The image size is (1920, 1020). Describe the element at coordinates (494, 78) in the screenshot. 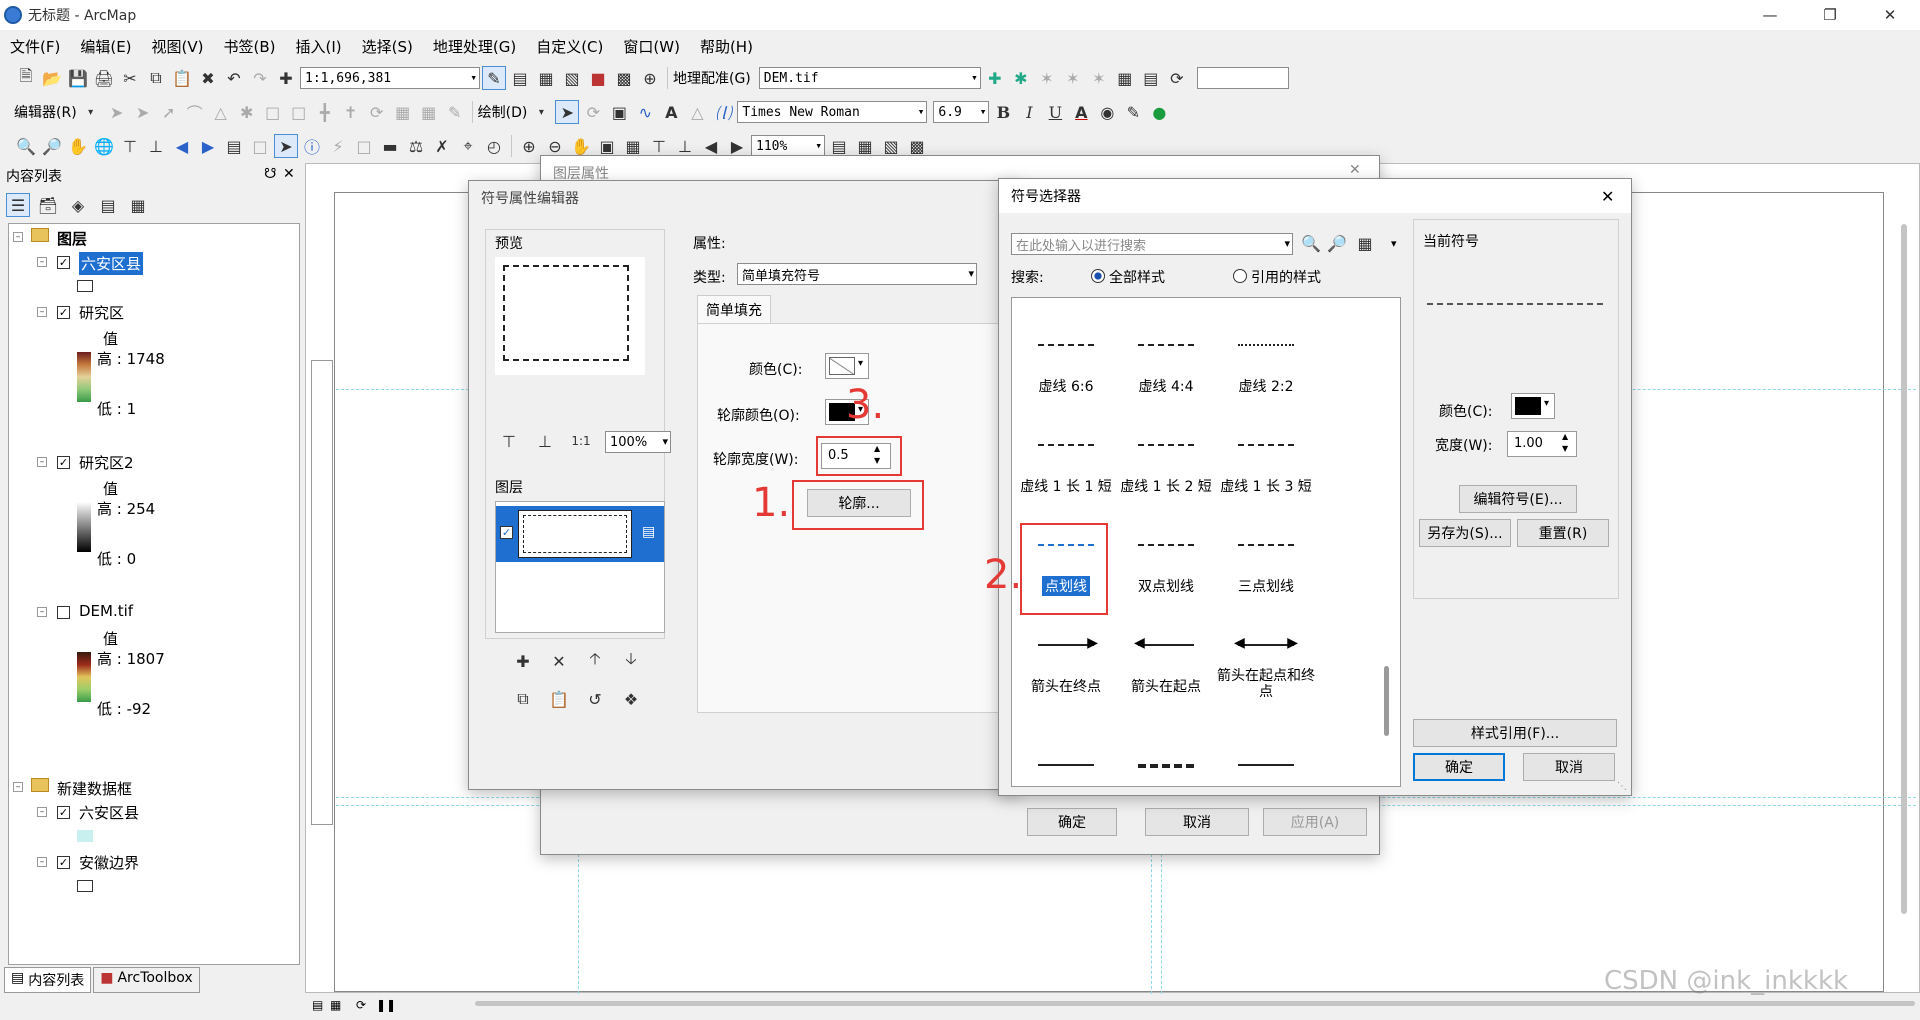

I see `editor-toolbar-icon: ✎` at that location.